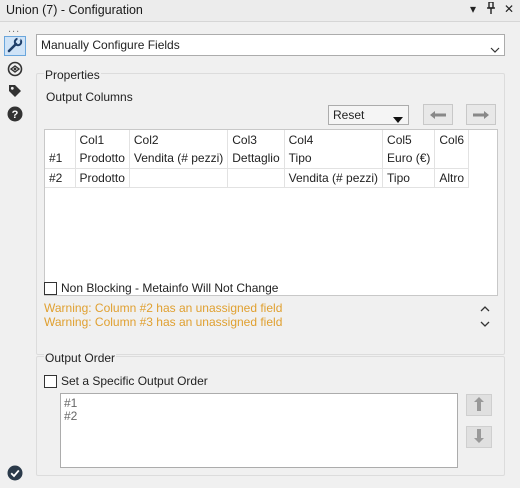 The image size is (520, 488). I want to click on connections-tab, so click(15, 70).